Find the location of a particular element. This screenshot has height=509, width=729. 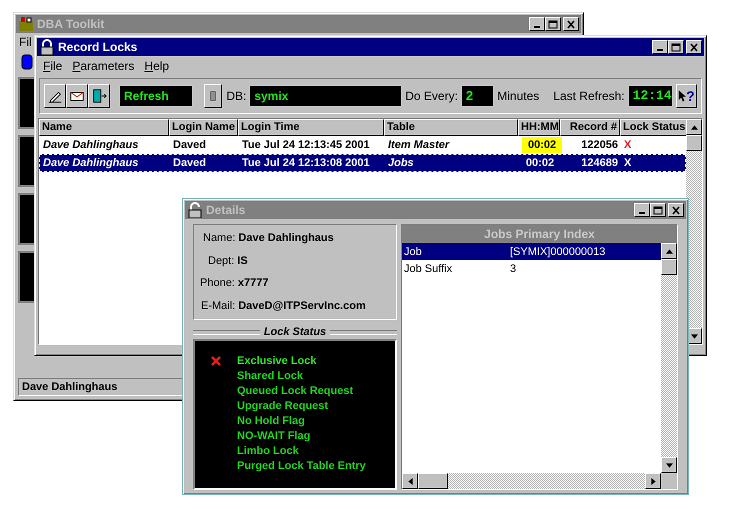

menu-item: Parameters is located at coordinates (103, 66).